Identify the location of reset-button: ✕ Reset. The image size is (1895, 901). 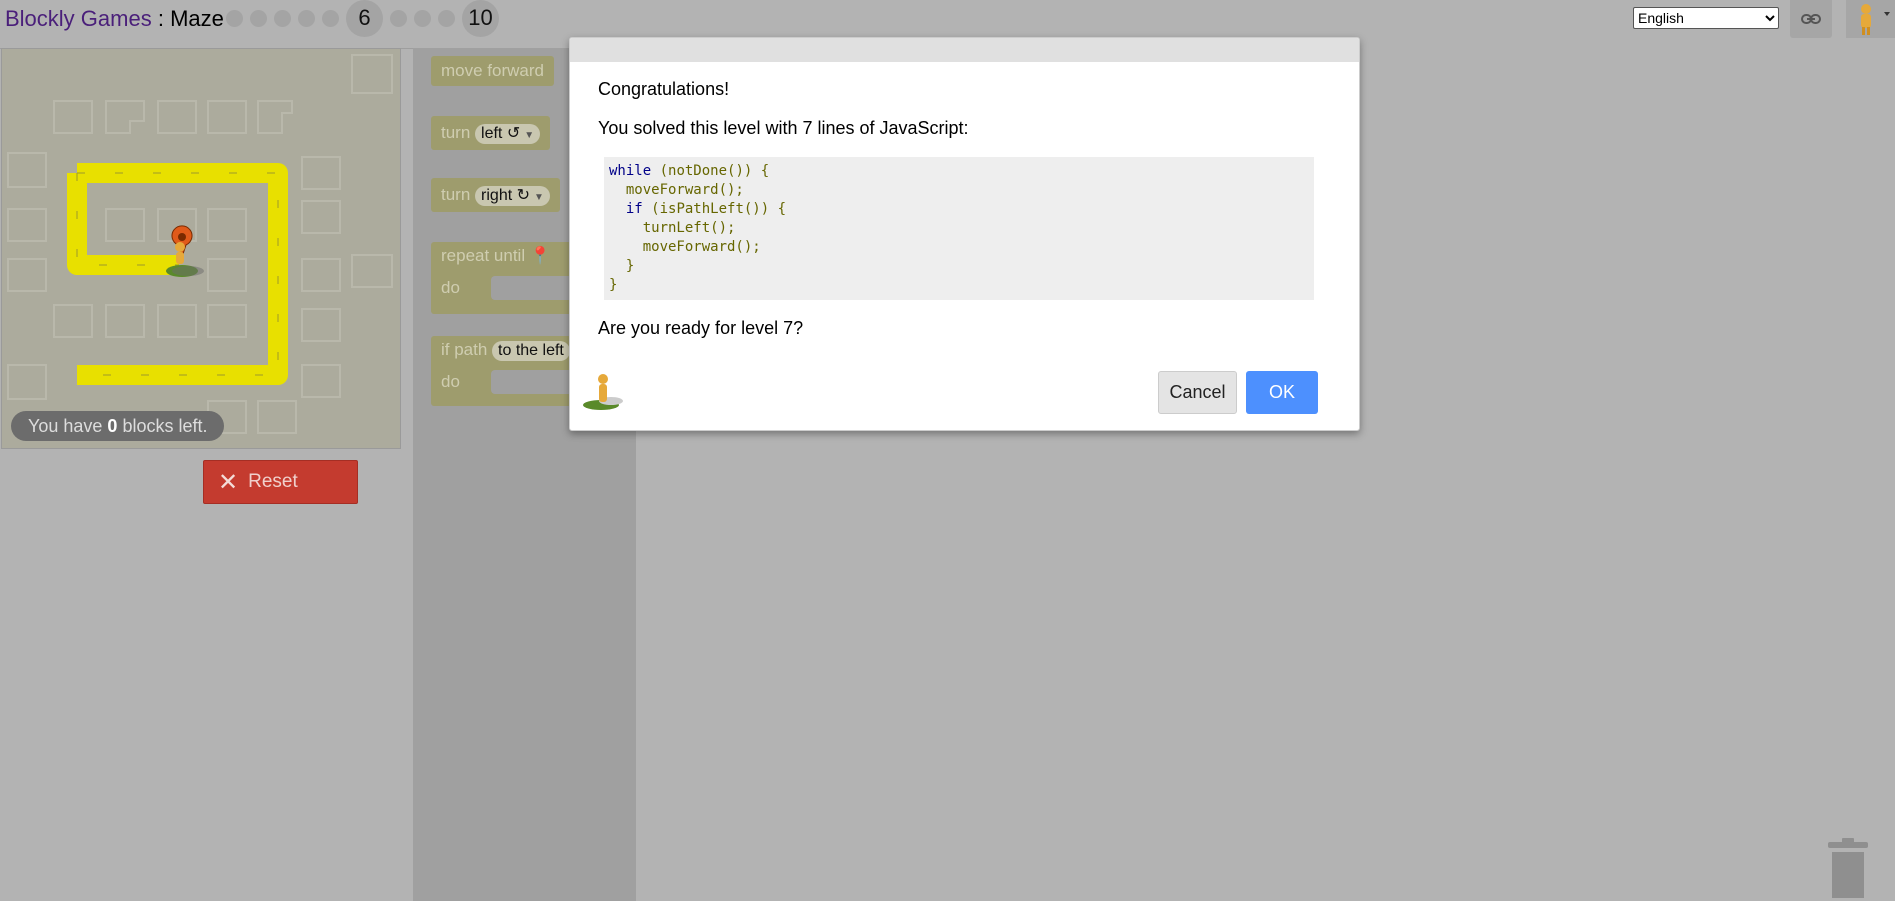
(280, 482).